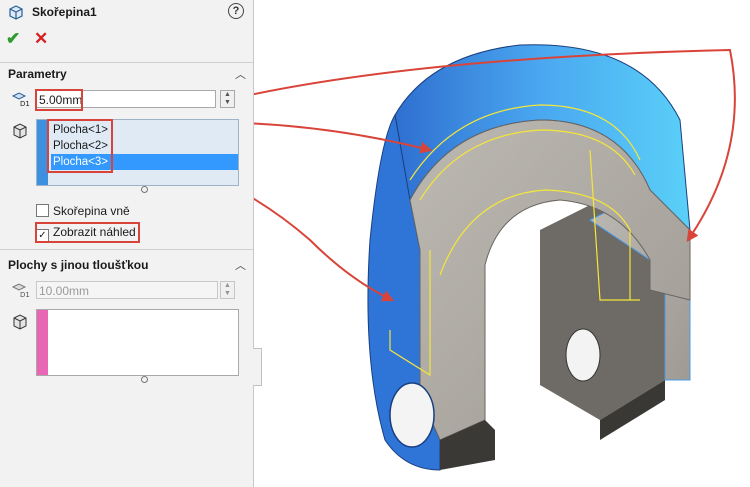 The height and width of the screenshot is (487, 750). What do you see at coordinates (236, 11) in the screenshot?
I see `help-icon: ?` at bounding box center [236, 11].